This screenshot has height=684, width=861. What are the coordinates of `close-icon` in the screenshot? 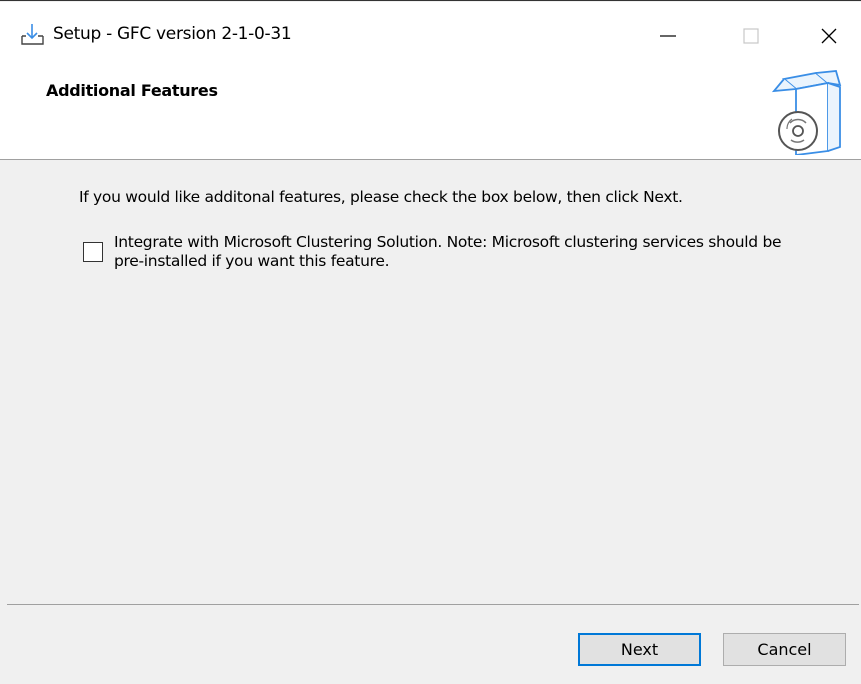 It's located at (829, 36).